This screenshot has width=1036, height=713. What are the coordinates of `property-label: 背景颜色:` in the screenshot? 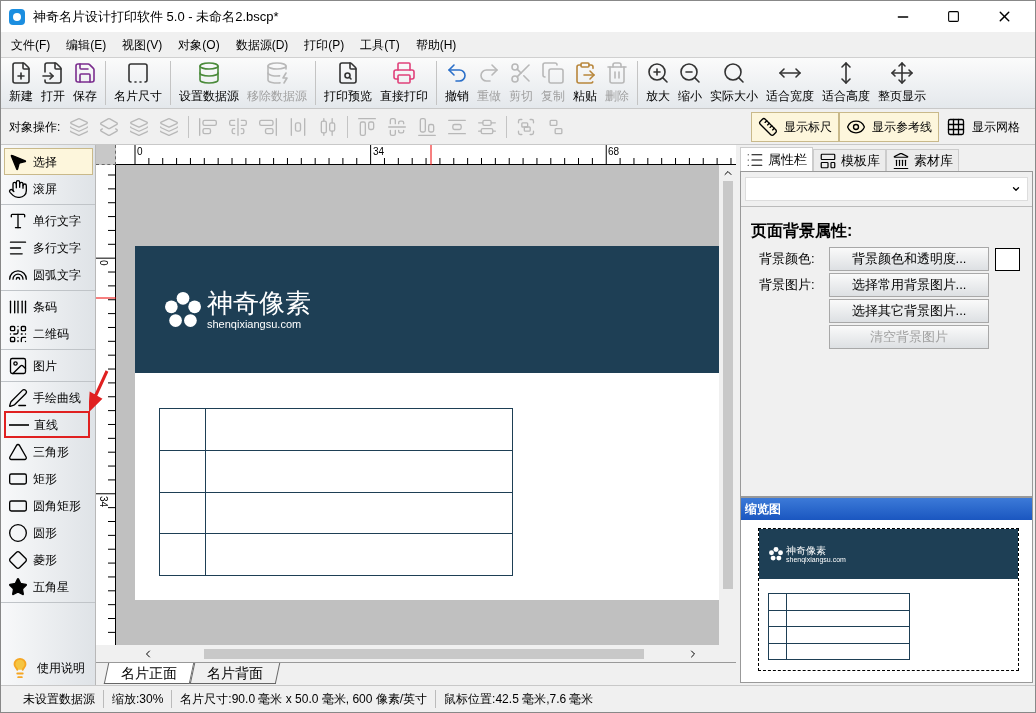 It's located at (787, 259).